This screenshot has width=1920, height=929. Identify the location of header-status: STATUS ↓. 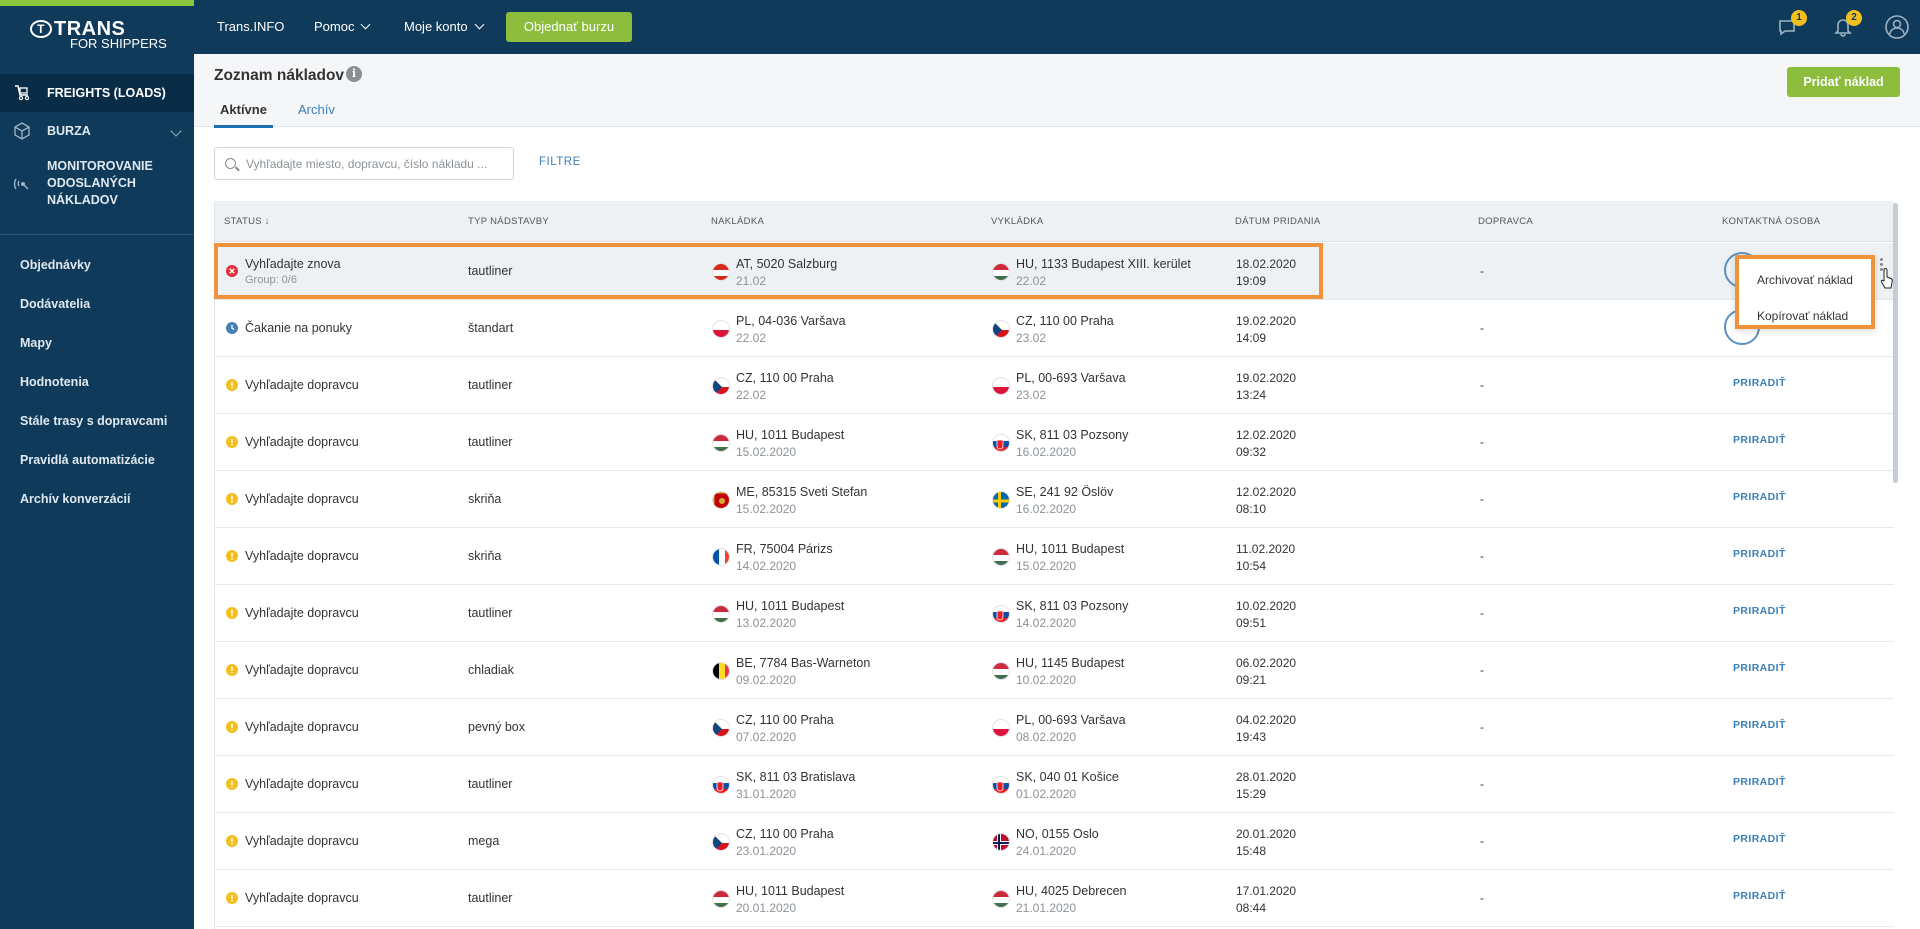
(247, 221).